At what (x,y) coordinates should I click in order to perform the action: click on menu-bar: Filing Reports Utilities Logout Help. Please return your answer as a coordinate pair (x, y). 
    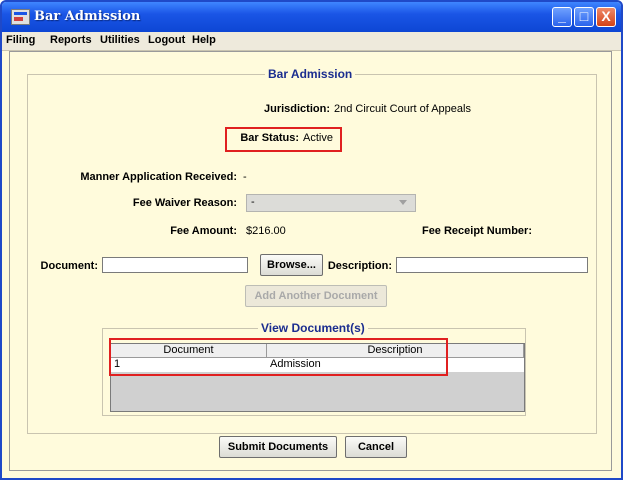
    Looking at the image, I should click on (311, 41).